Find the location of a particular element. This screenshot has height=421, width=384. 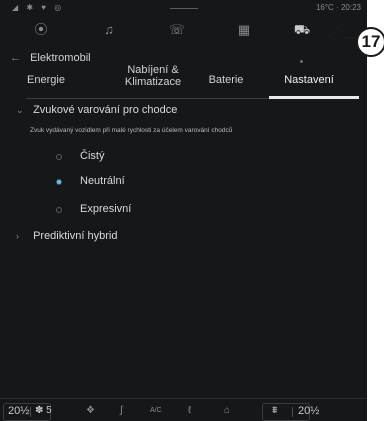

temp-left-value: 20 is located at coordinates (14, 411).